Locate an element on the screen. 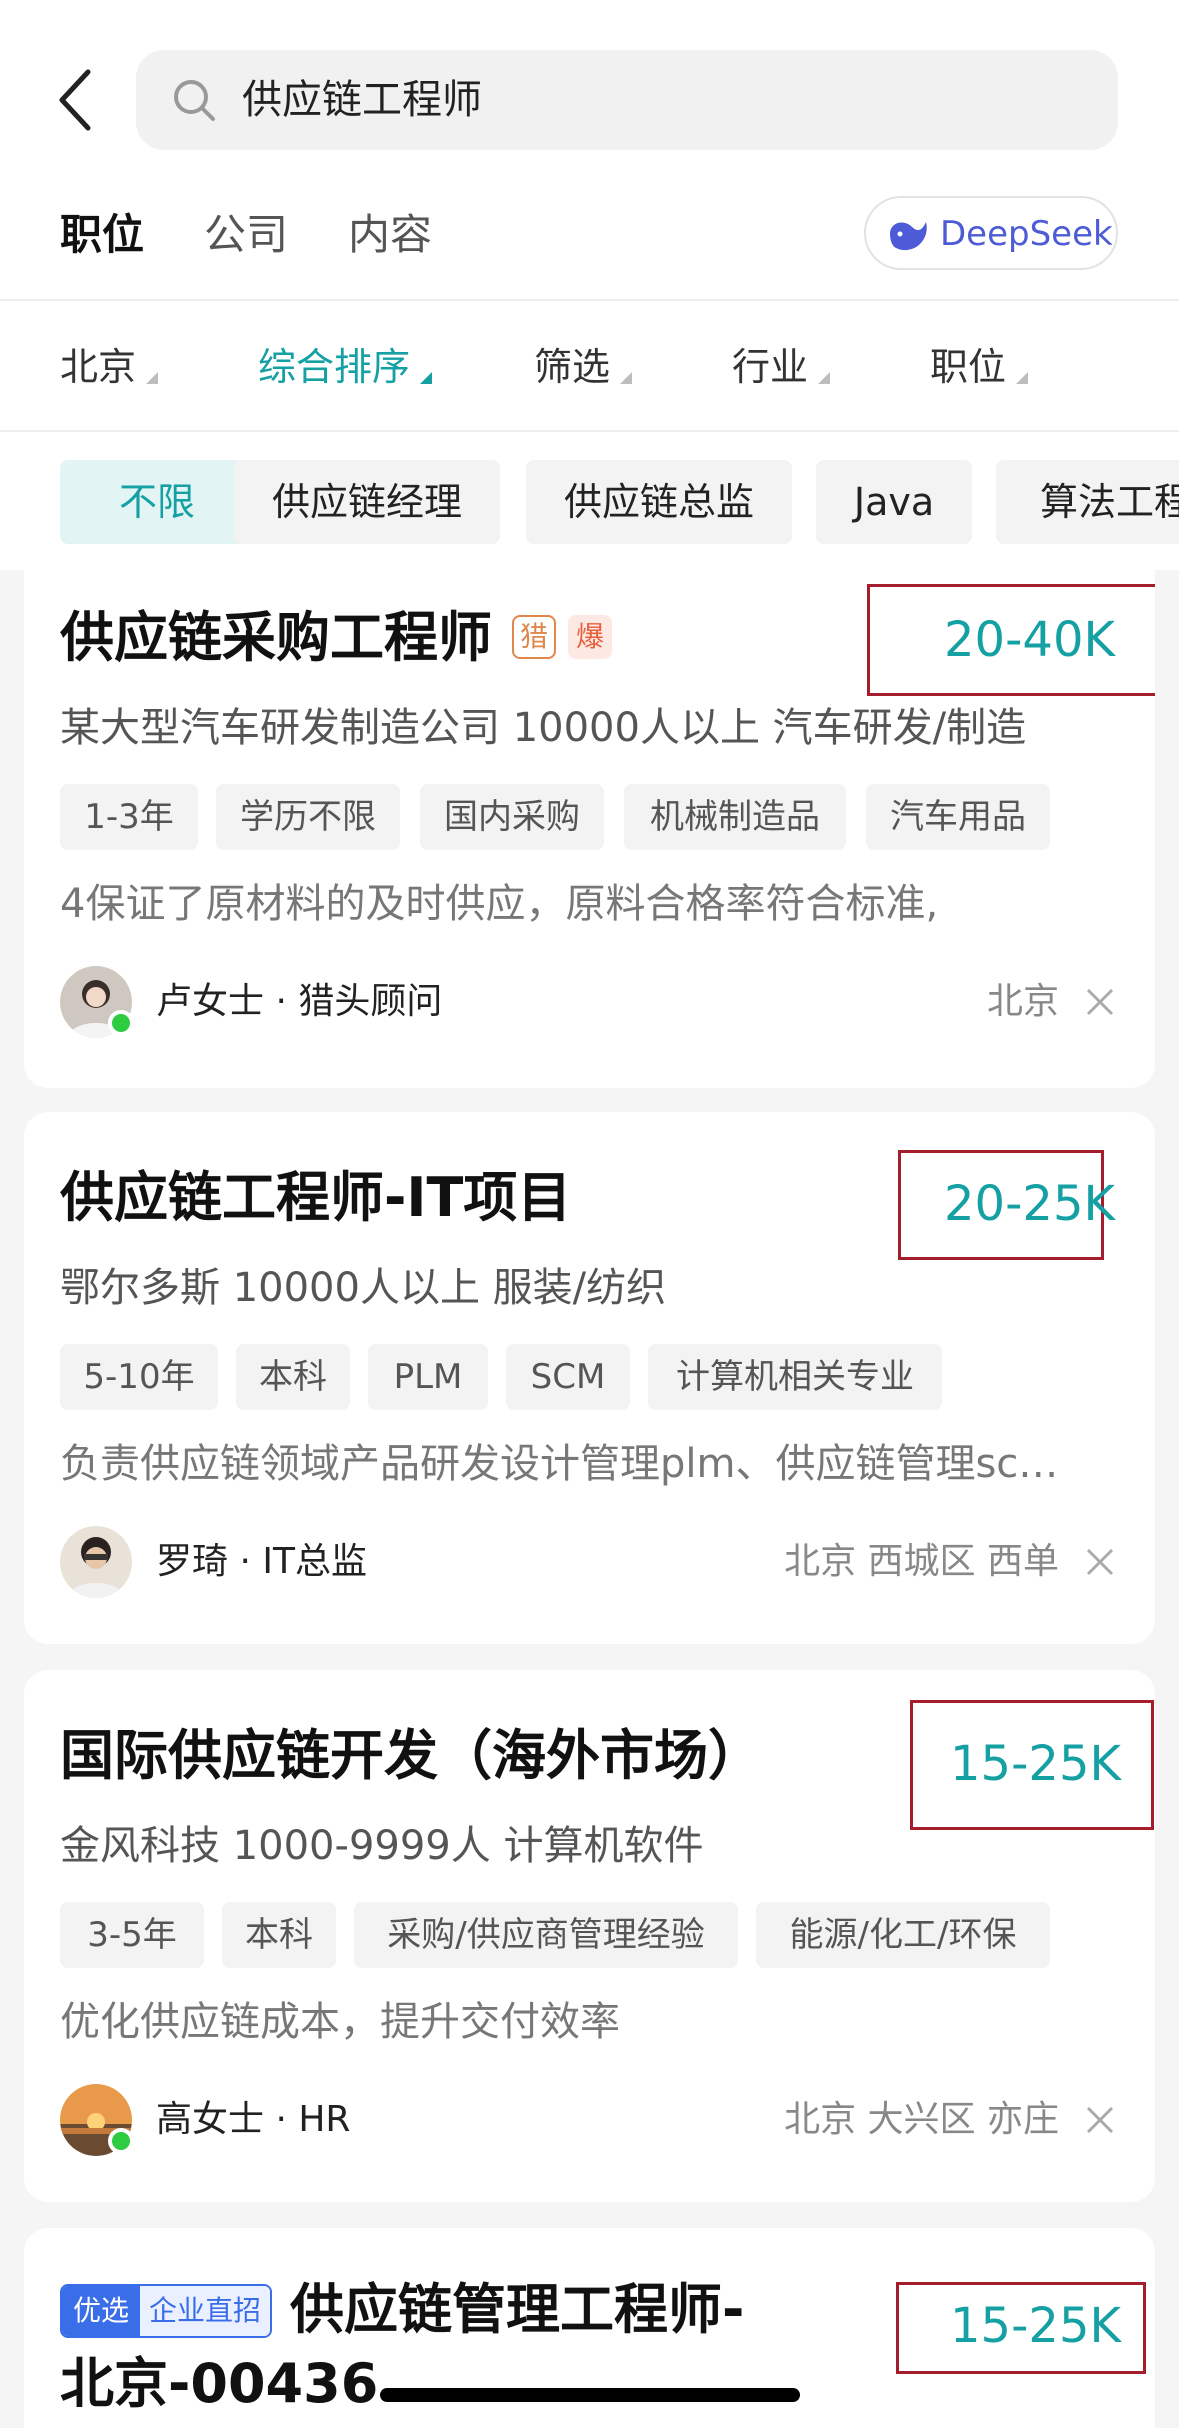 The width and height of the screenshot is (1179, 2428). recruiter-info: 卢女士 · 猎头顾问 is located at coordinates (299, 1001).